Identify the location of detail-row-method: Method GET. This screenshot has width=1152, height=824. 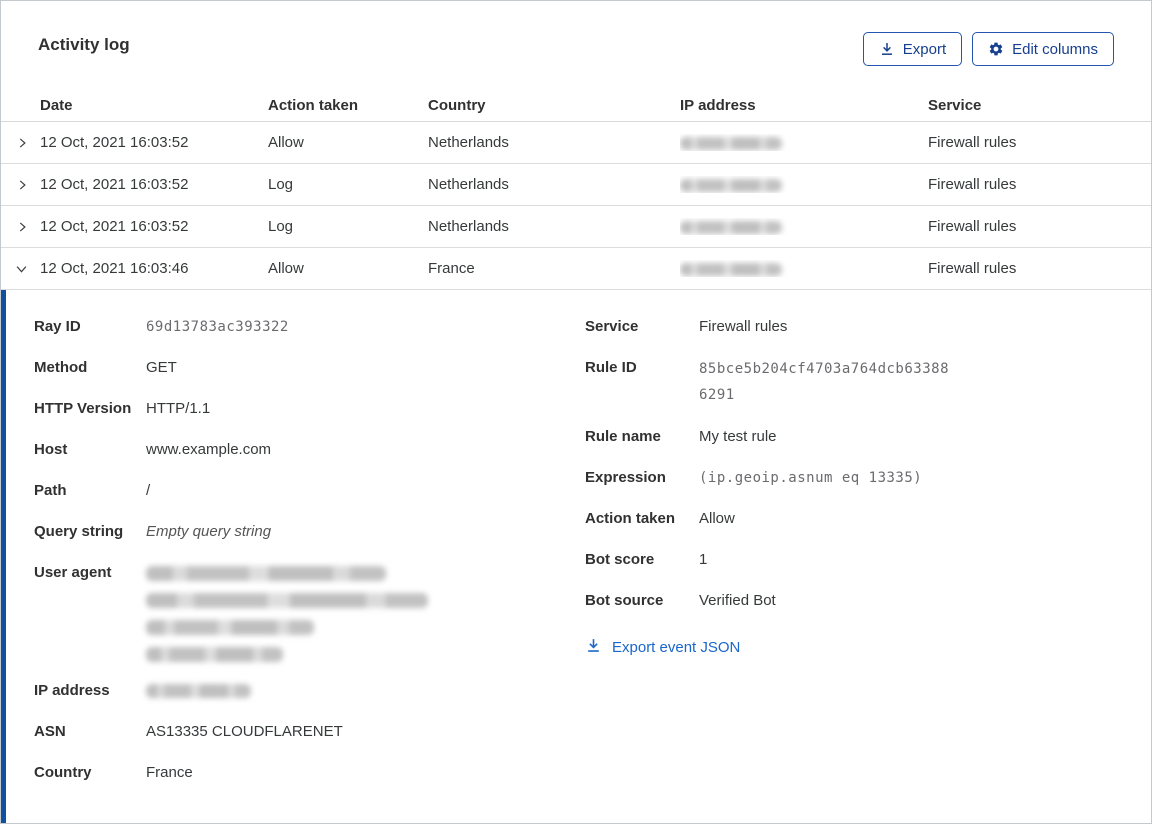
(309, 368).